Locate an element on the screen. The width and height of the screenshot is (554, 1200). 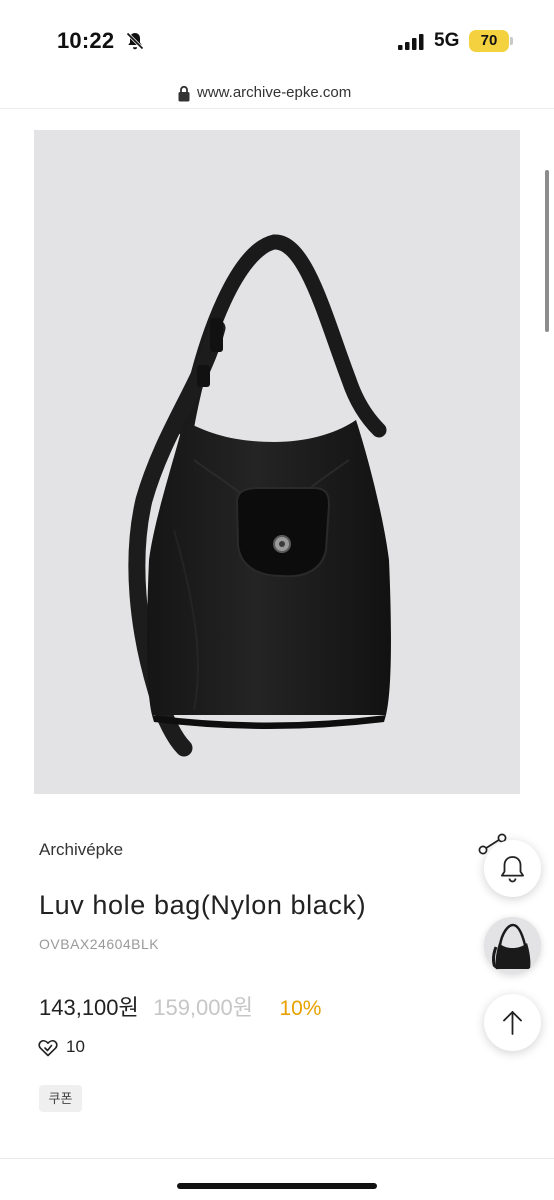
original-price: 159,000원 is located at coordinates (203, 1007).